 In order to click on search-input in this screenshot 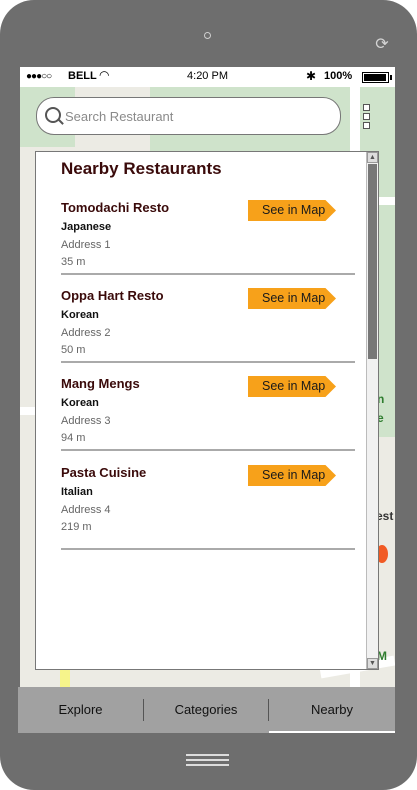, I will do `click(195, 116)`.